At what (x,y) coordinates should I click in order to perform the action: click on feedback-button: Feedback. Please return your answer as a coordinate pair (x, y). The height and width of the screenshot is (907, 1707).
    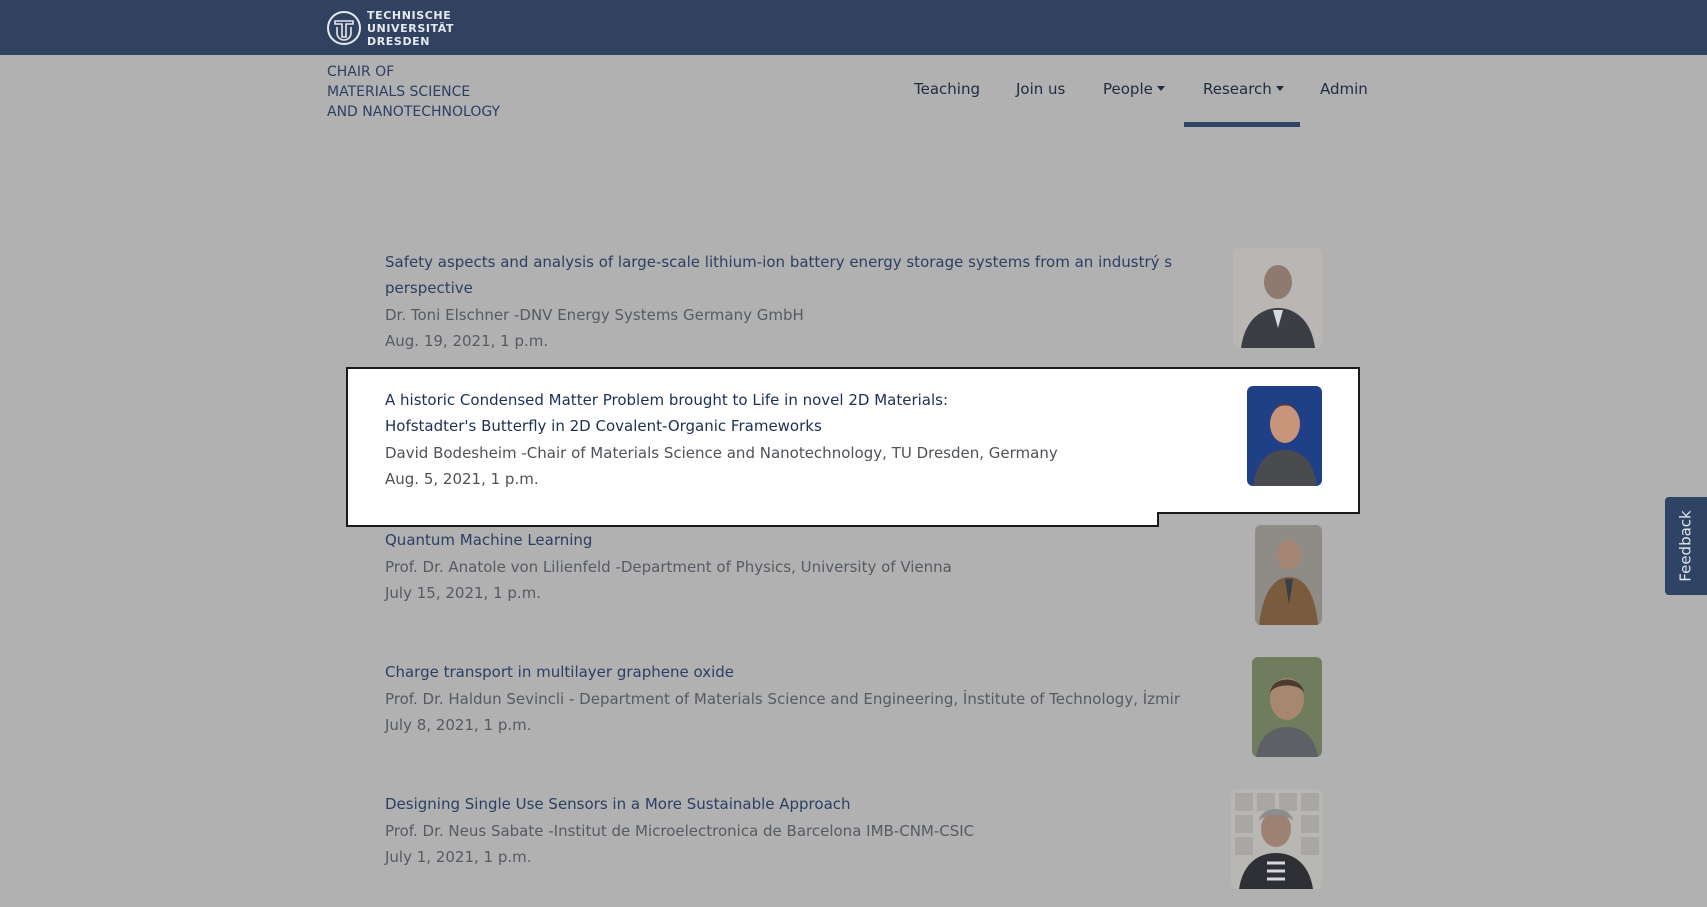
    Looking at the image, I should click on (1686, 546).